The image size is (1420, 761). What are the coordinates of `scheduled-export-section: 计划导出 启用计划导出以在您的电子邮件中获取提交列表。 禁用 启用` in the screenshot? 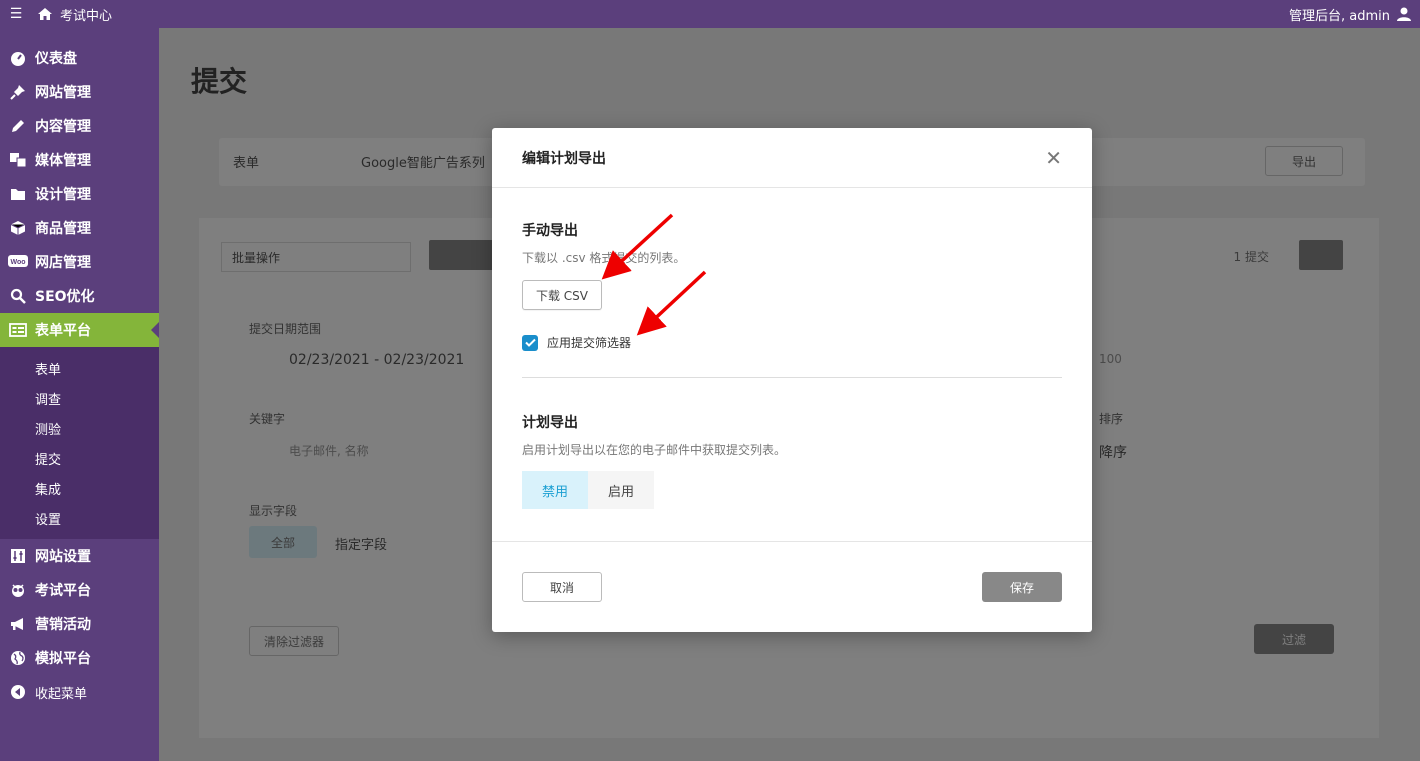 It's located at (792, 460).